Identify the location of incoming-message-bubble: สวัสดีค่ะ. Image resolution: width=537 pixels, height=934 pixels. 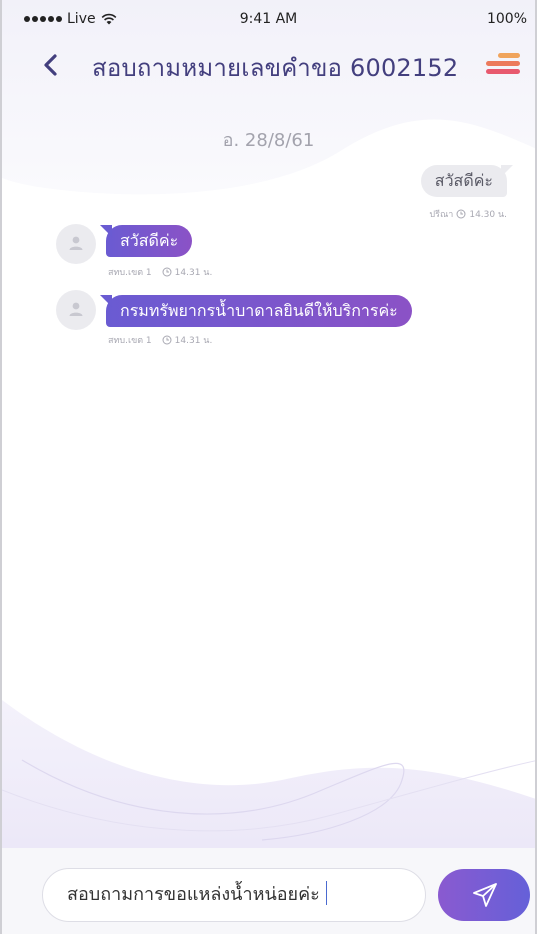
(149, 241).